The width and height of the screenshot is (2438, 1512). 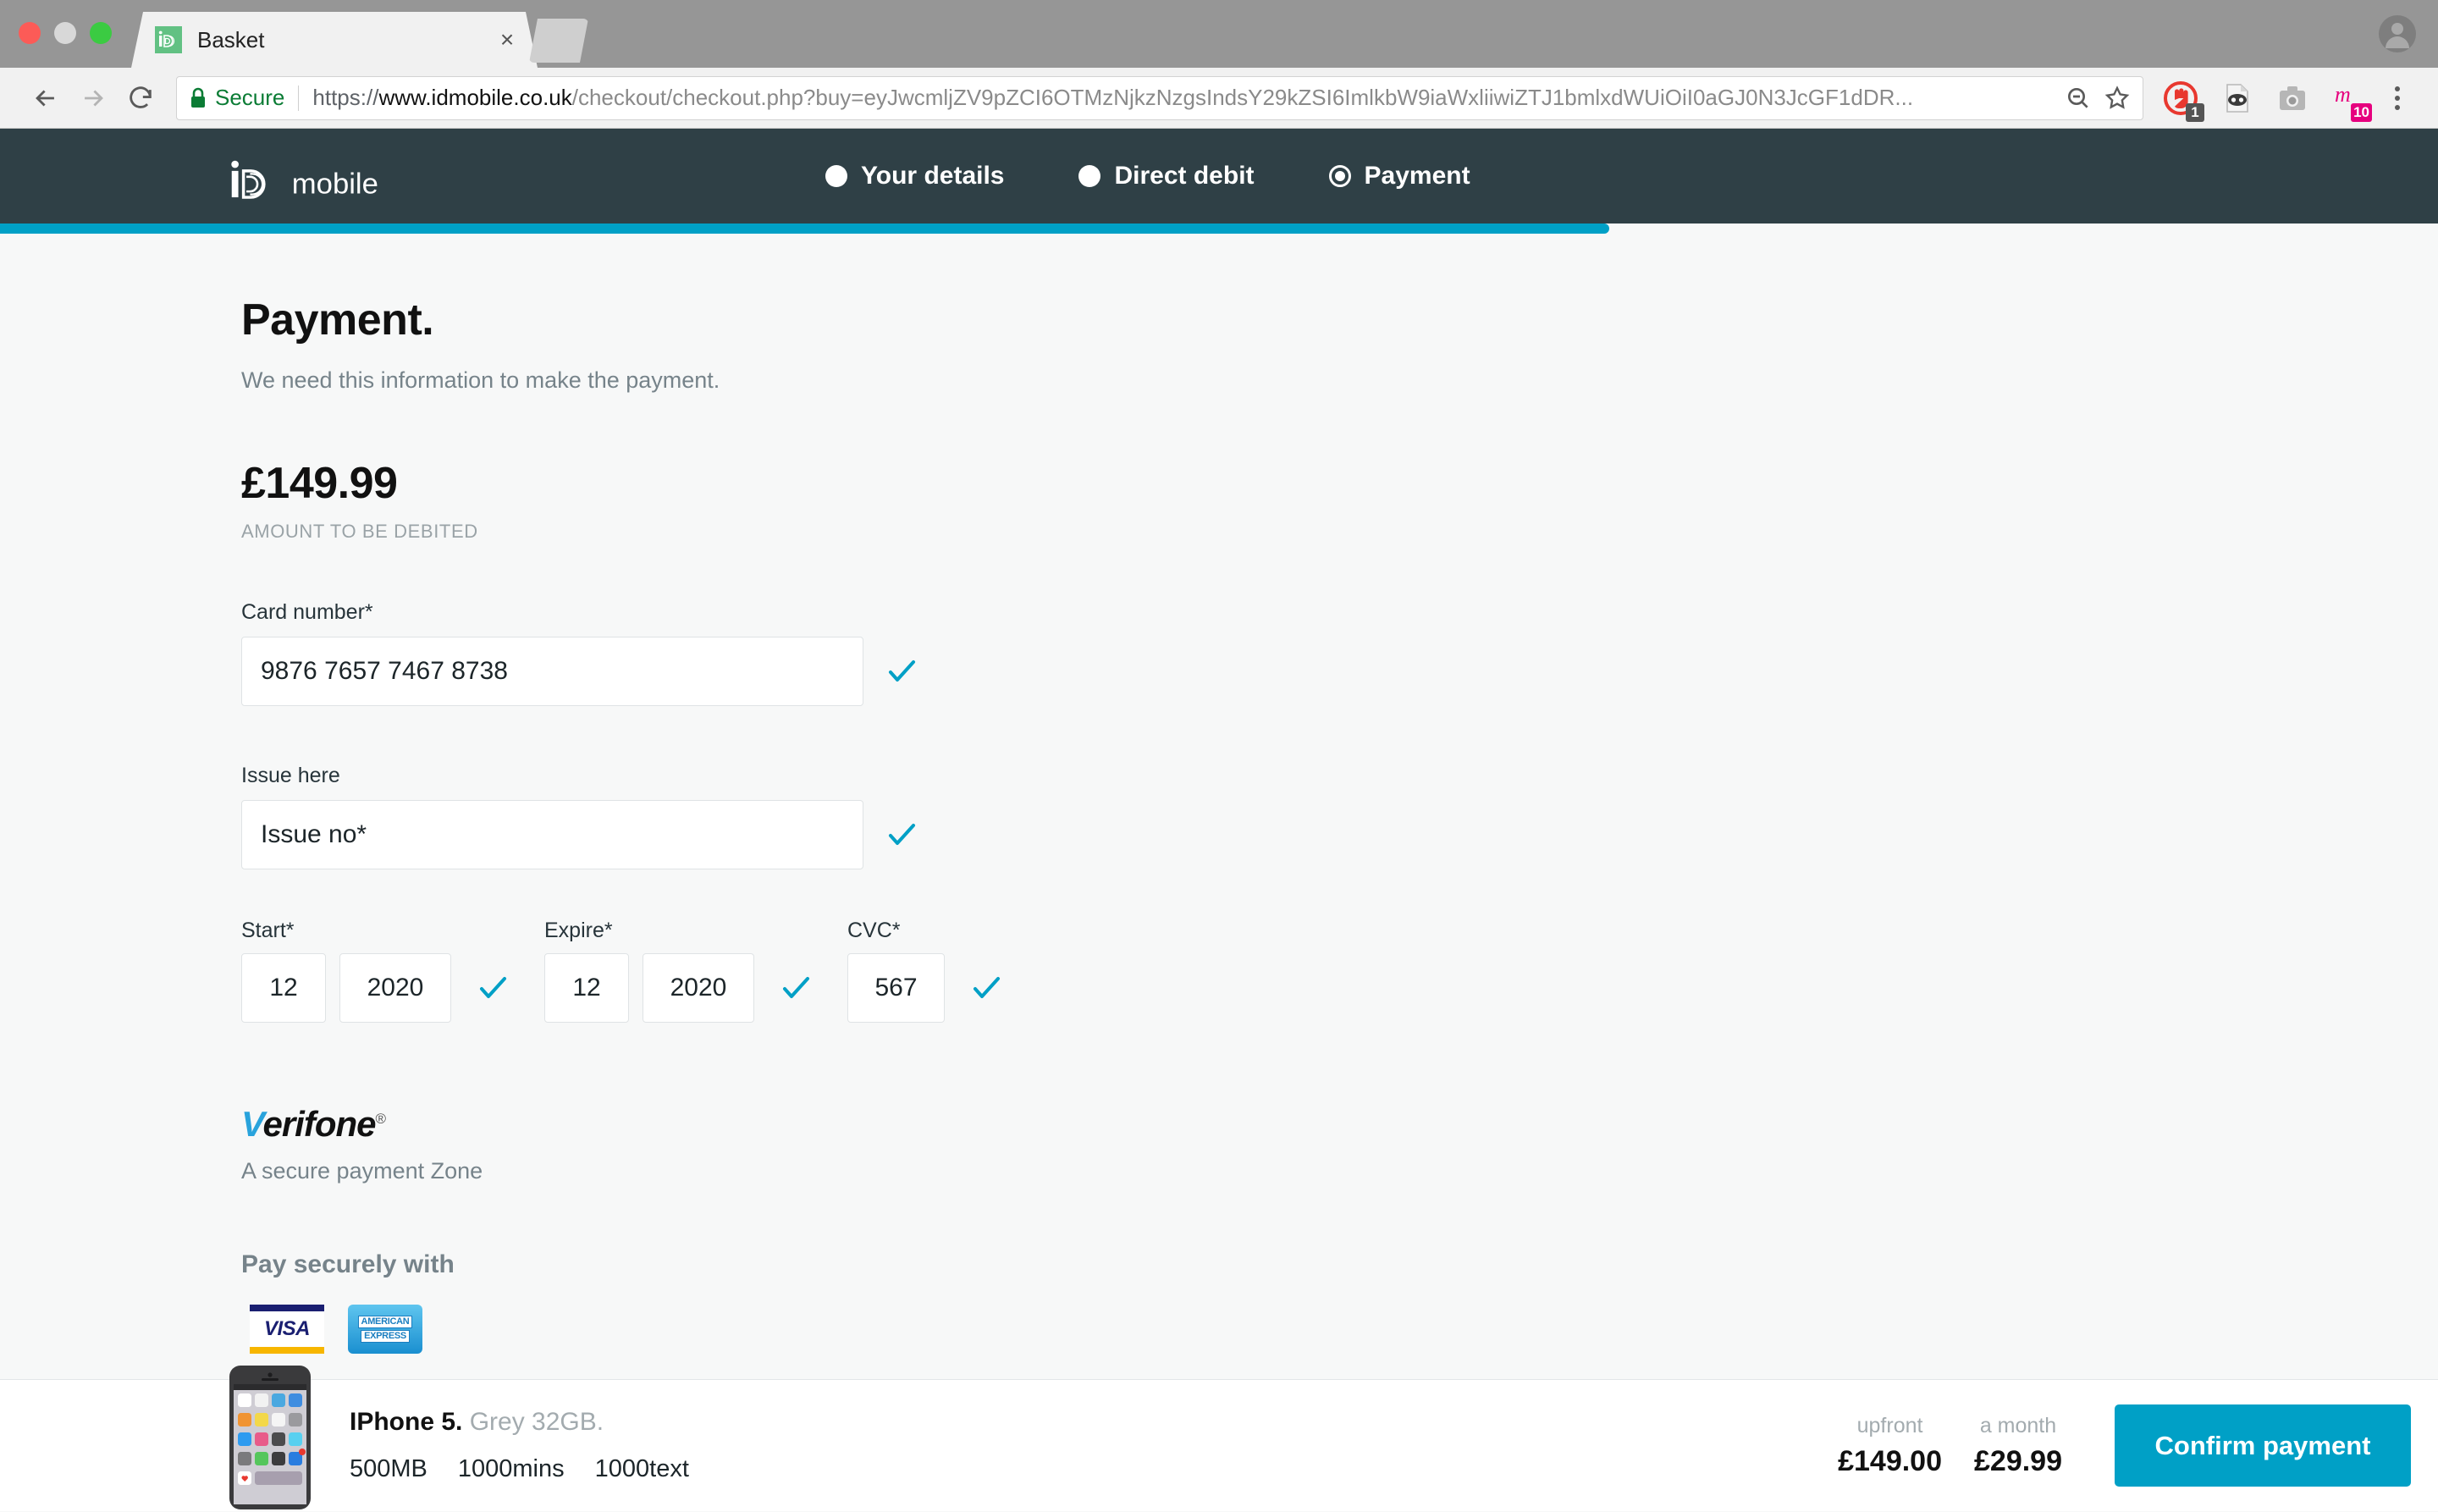 What do you see at coordinates (901, 671) in the screenshot?
I see `card-number-valid-check-icon` at bounding box center [901, 671].